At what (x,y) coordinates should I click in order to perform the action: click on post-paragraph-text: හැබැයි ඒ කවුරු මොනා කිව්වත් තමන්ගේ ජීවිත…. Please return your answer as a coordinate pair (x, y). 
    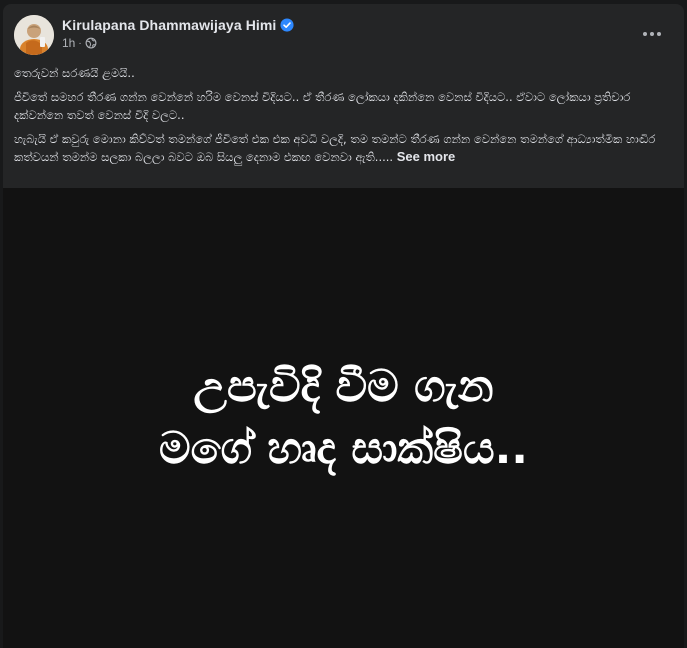
    Looking at the image, I should click on (335, 148).